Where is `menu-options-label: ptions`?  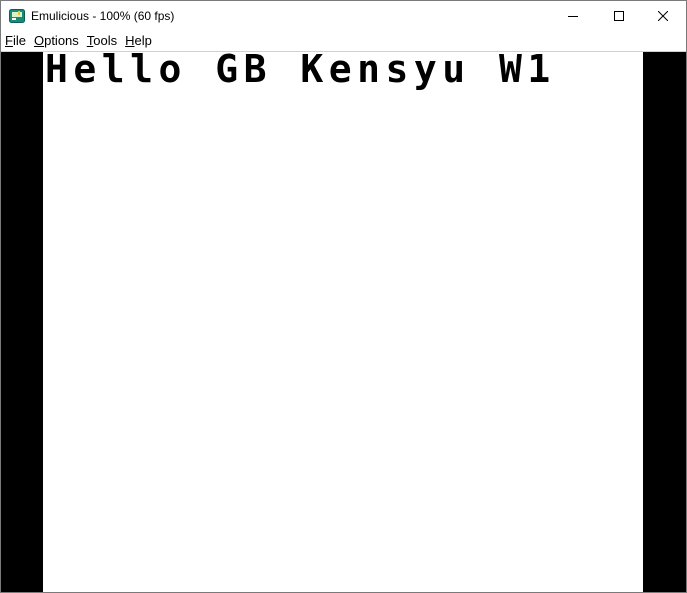 menu-options-label: ptions is located at coordinates (61, 40).